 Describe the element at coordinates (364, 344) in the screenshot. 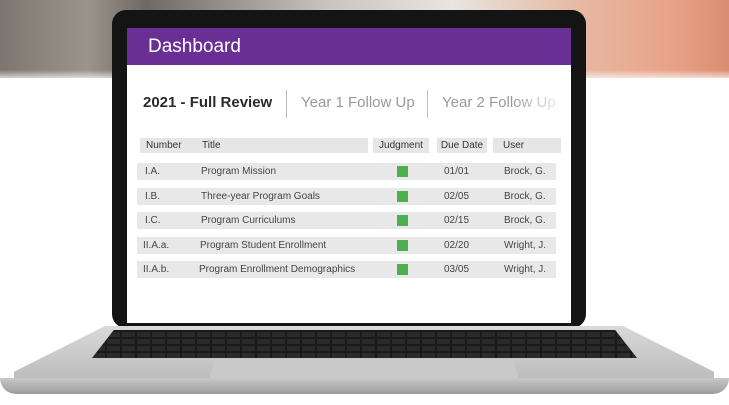

I see `laptop-keyboard` at that location.